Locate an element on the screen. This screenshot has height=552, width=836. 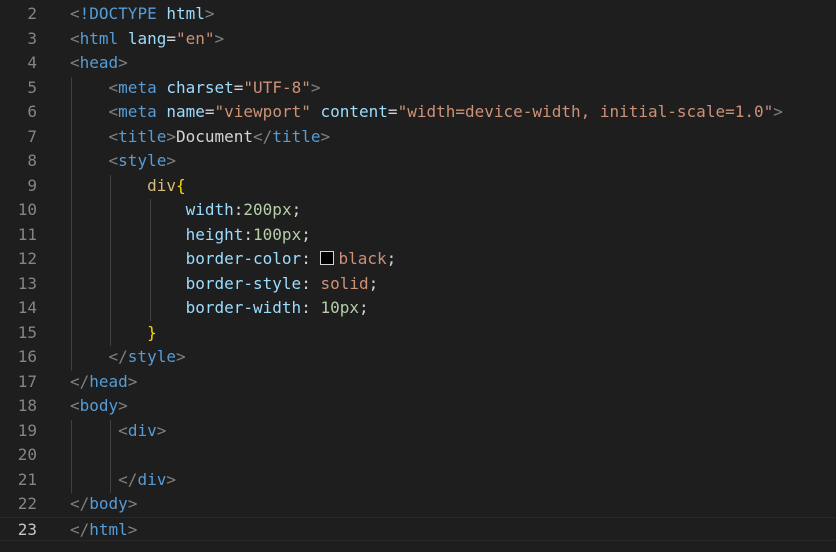
line-number: 7 is located at coordinates (32, 136).